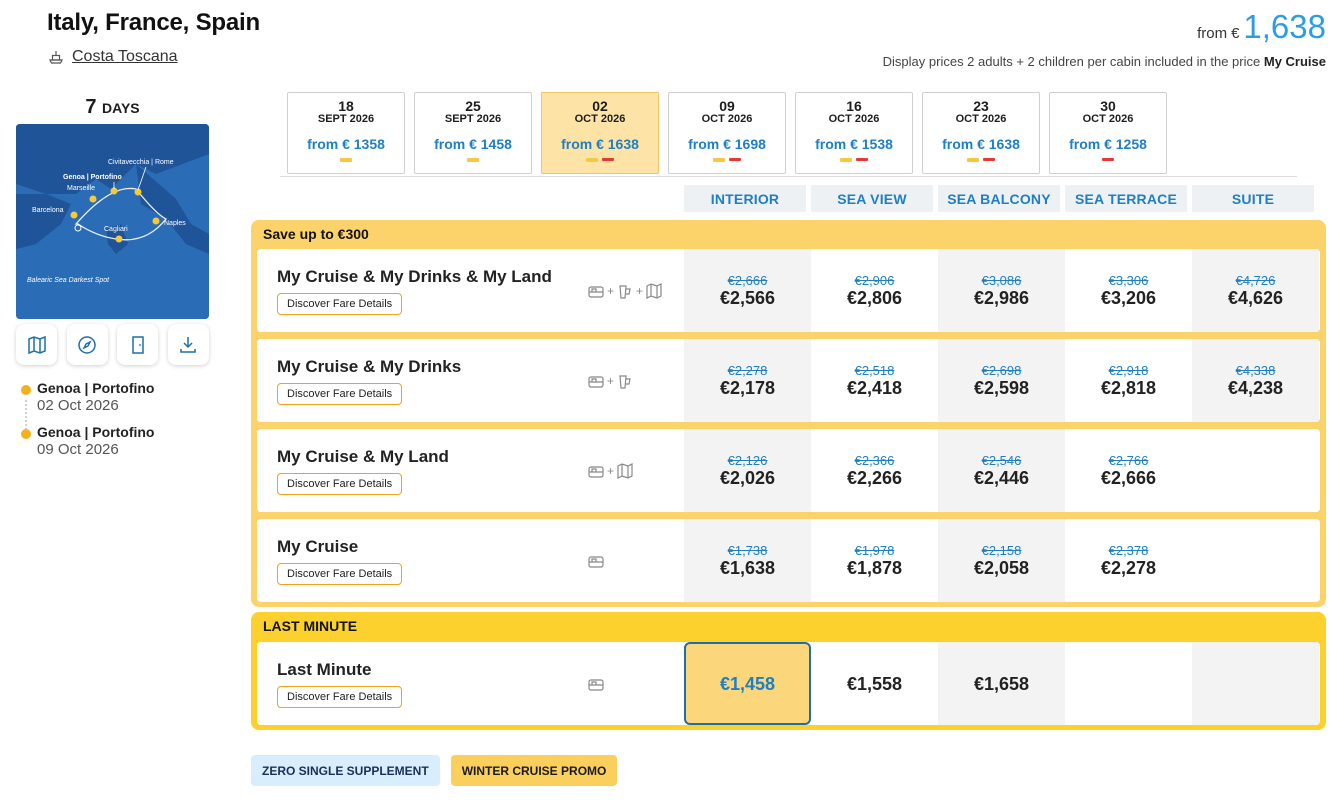 The image size is (1332, 800). What do you see at coordinates (1001, 280) in the screenshot?
I see `old-price: €3,086` at bounding box center [1001, 280].